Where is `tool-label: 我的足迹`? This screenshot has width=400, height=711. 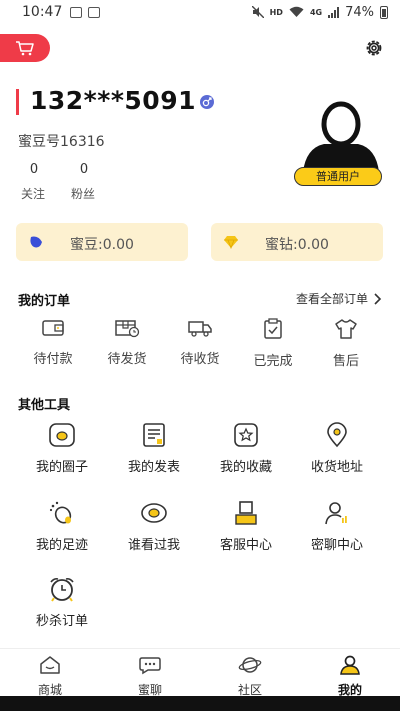
tool-label: 我的足迹 is located at coordinates (61, 545).